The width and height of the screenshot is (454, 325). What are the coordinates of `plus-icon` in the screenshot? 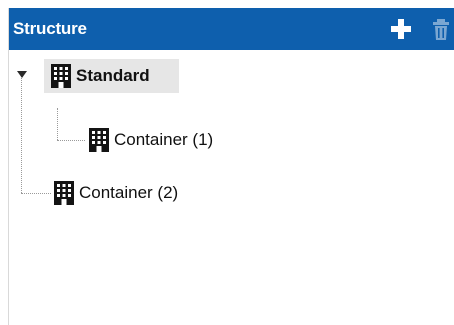 It's located at (401, 29).